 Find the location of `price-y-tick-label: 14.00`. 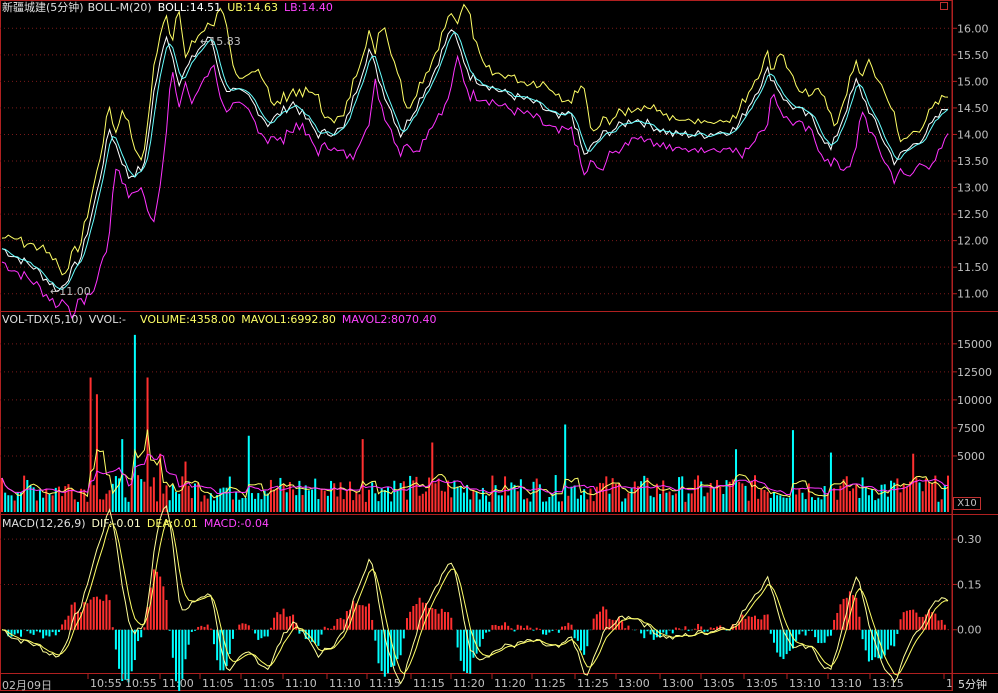

price-y-tick-label: 14.00 is located at coordinates (973, 134).